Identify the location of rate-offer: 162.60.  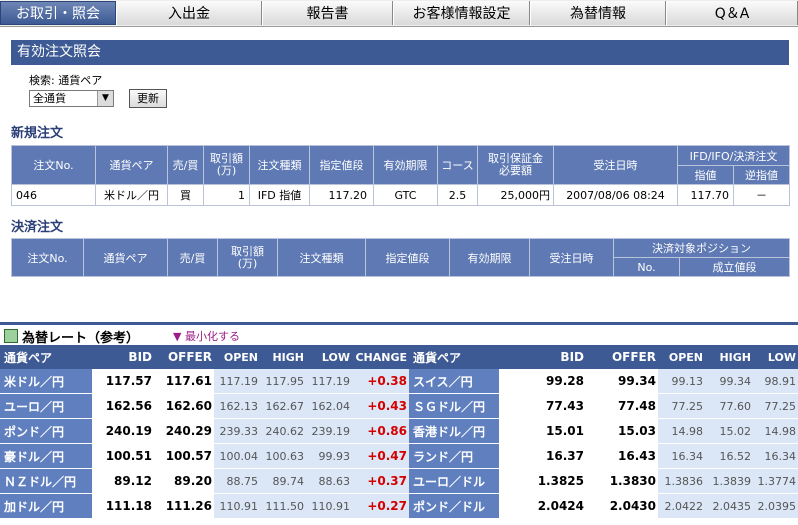
(184, 406).